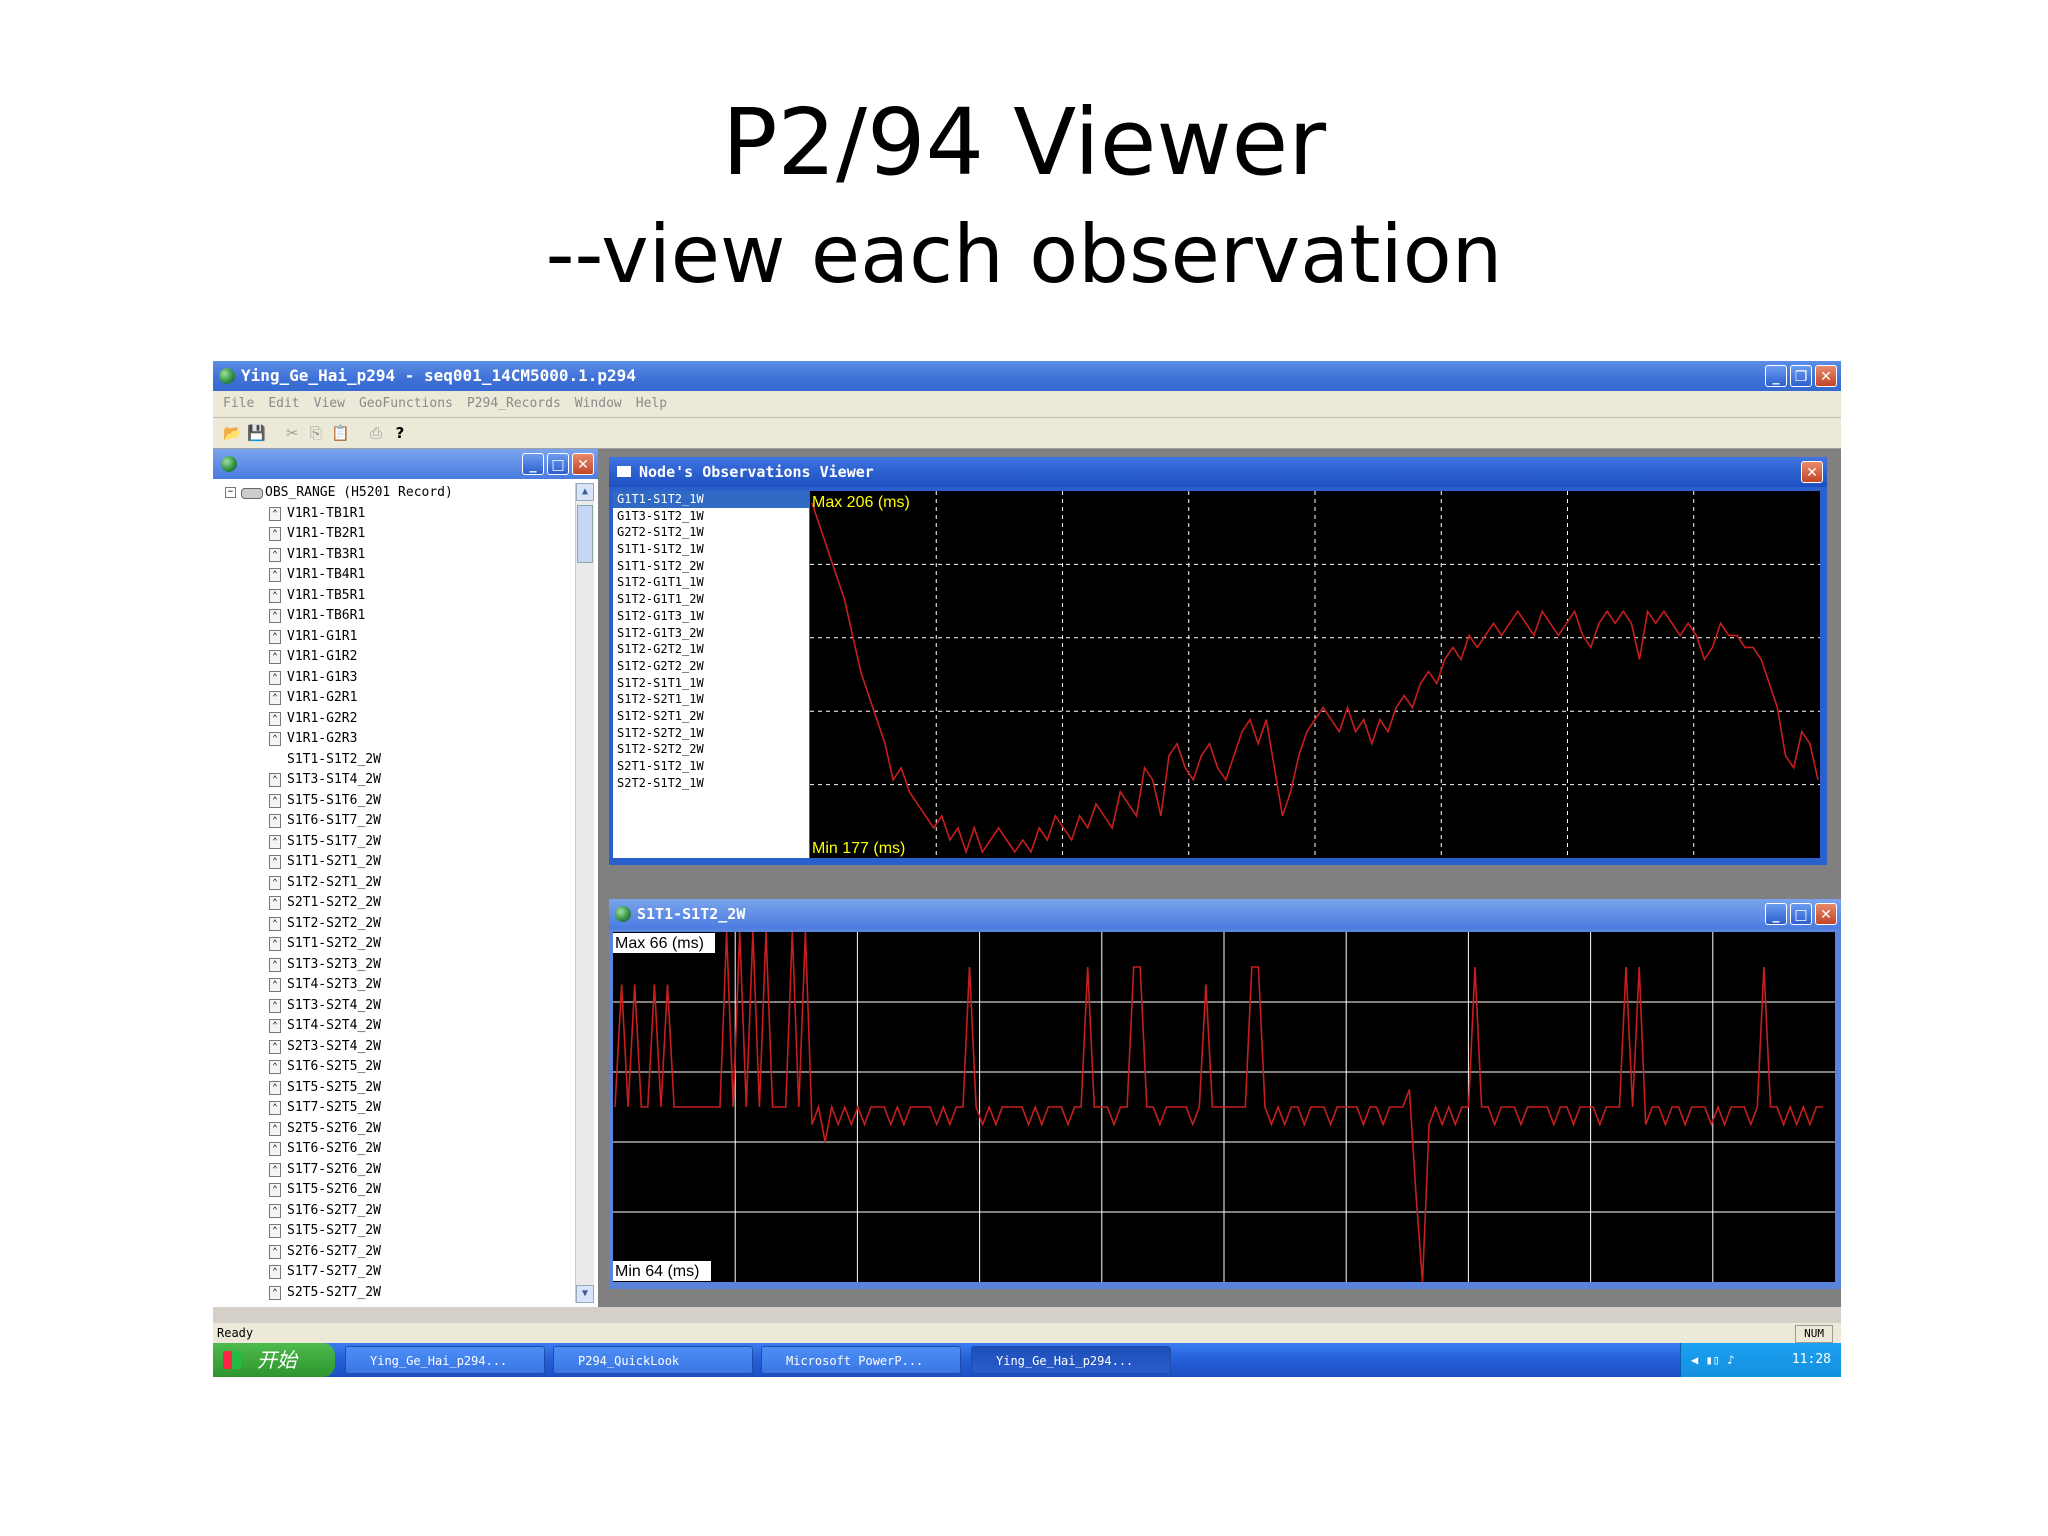 Image resolution: width=2048 pixels, height=1536 pixels. I want to click on scroll-down-icon: ▼, so click(585, 1294).